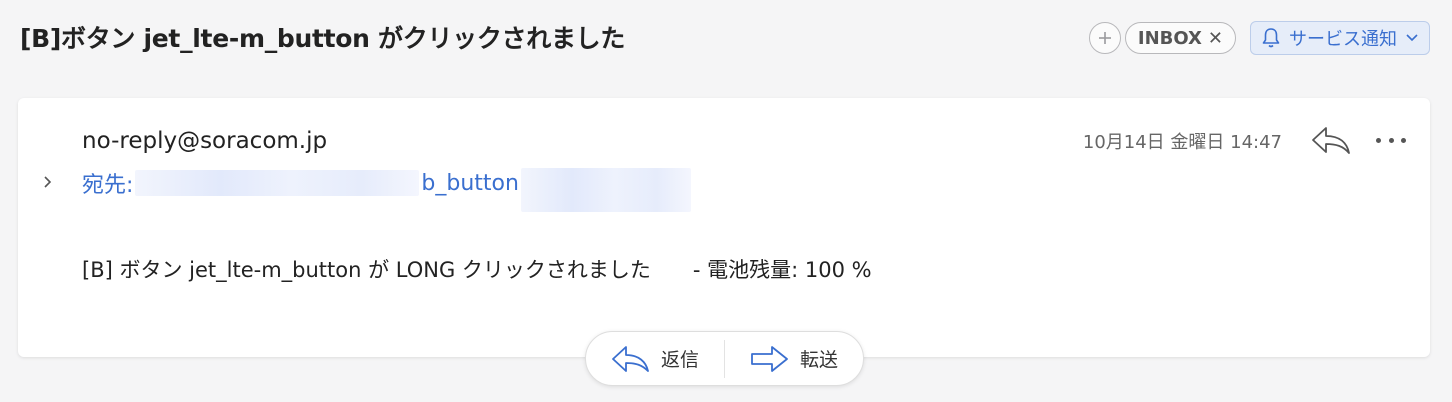 The image size is (1452, 402). Describe the element at coordinates (470, 183) in the screenshot. I see `recipient-fragment: b_button` at that location.